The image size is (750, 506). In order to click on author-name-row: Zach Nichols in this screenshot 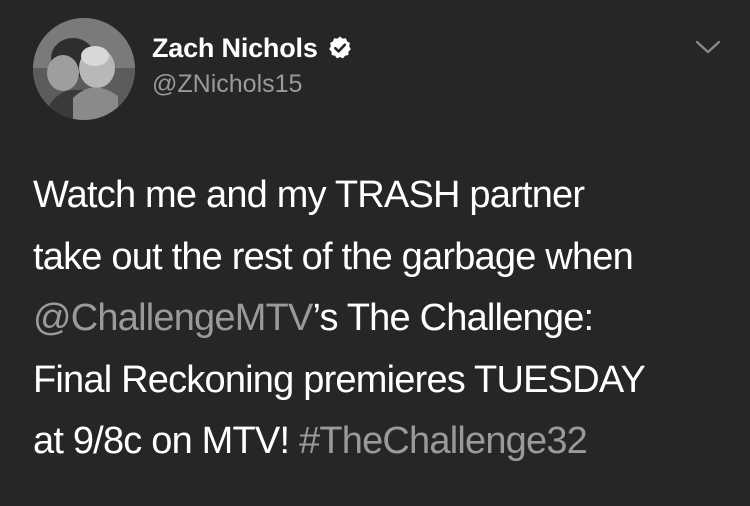, I will do `click(252, 48)`.